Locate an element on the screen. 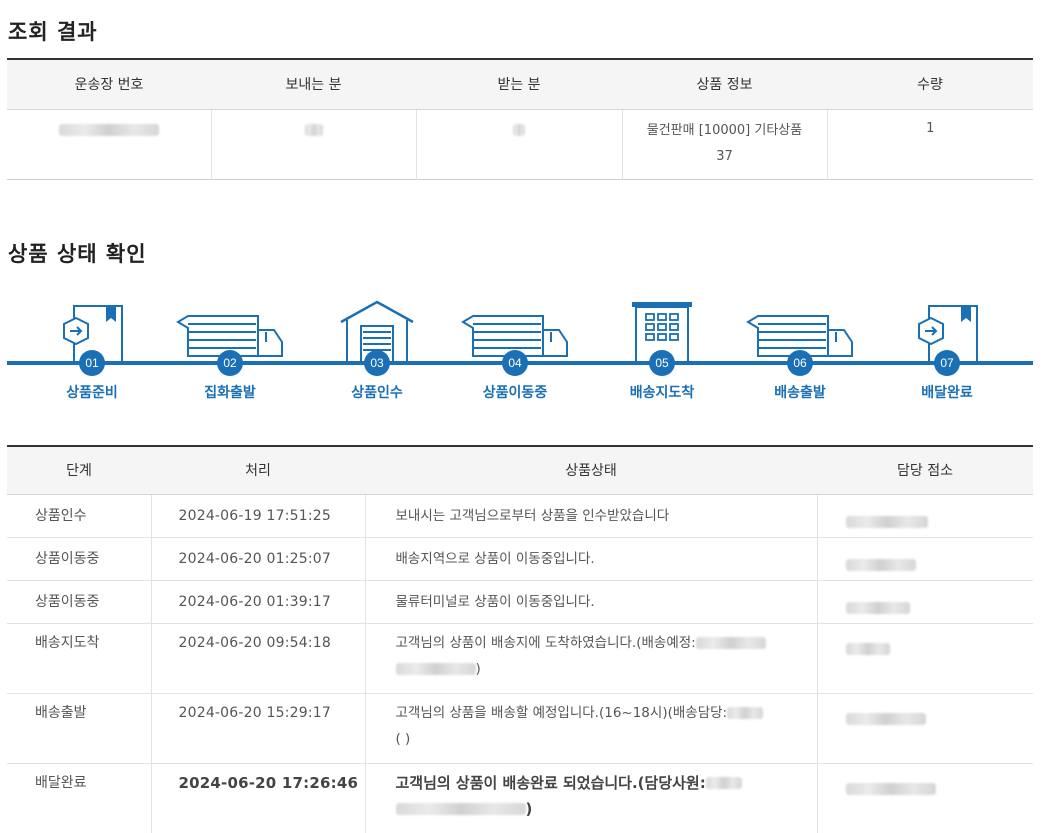 The width and height of the screenshot is (1045, 833). product-info-value: 물건판매 [10000] 기타상품 37 is located at coordinates (724, 144).